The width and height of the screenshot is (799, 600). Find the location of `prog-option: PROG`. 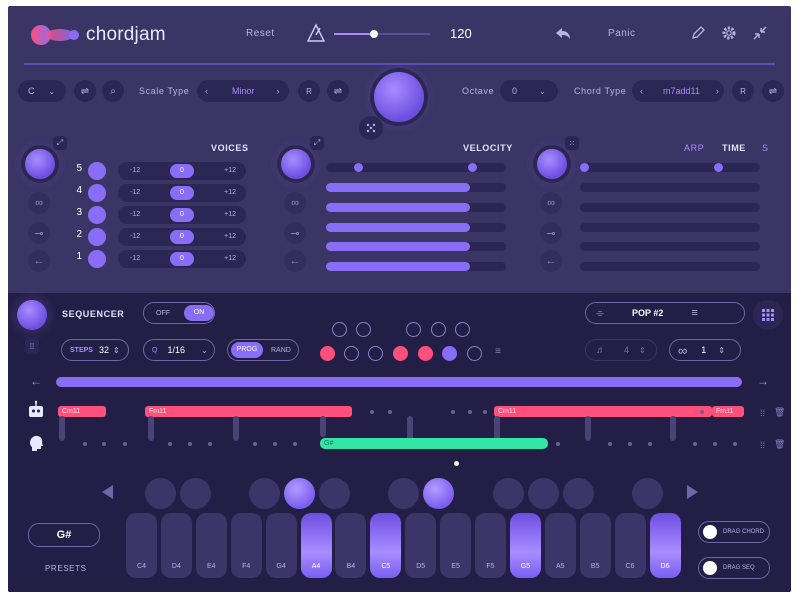

prog-option: PROG is located at coordinates (247, 350).